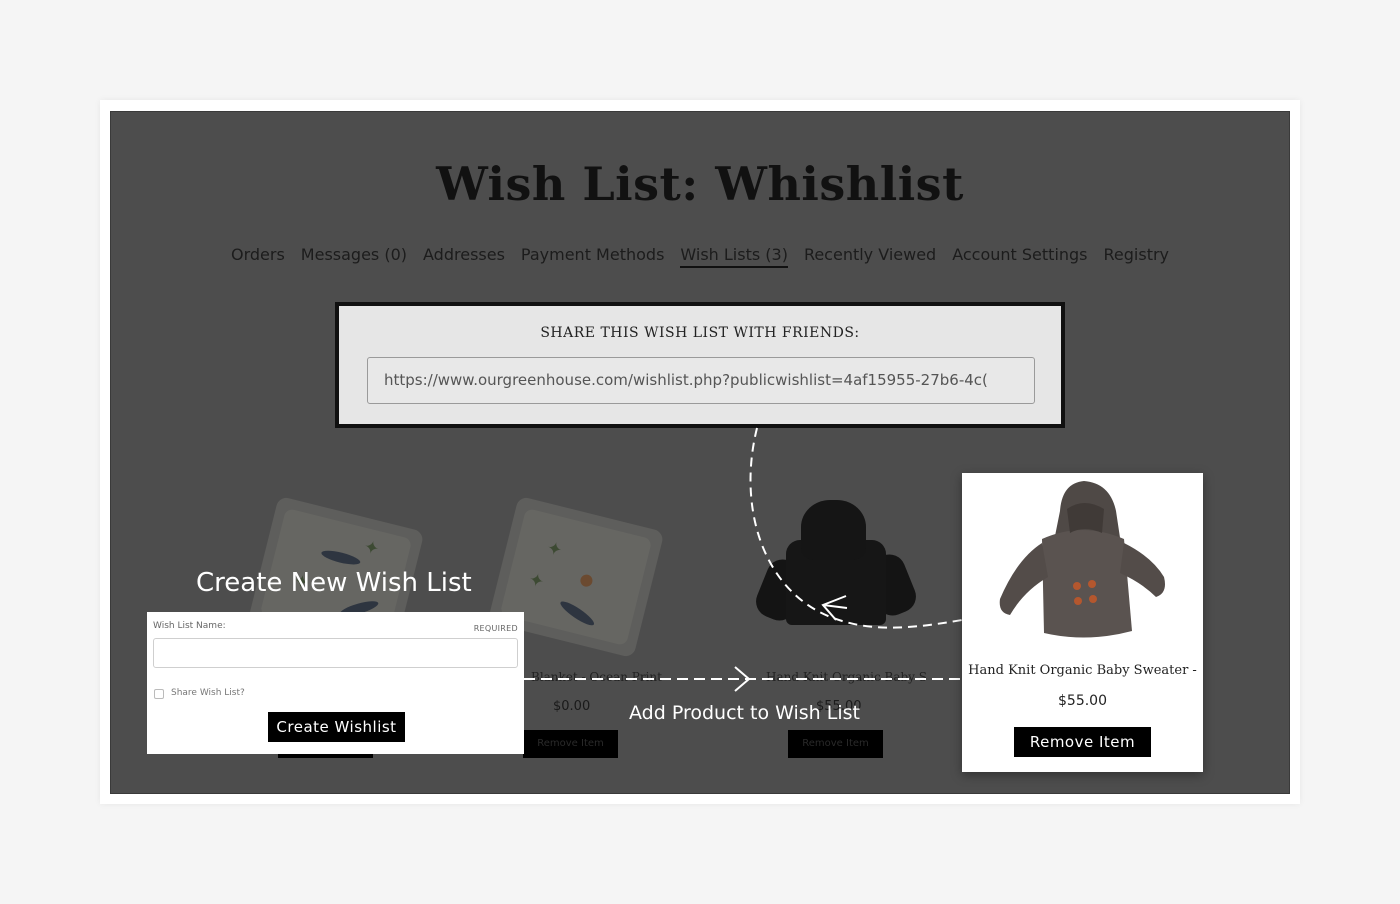  Describe the element at coordinates (734, 256) in the screenshot. I see `nav-item-wish-lists: Wish Lists (3)` at that location.